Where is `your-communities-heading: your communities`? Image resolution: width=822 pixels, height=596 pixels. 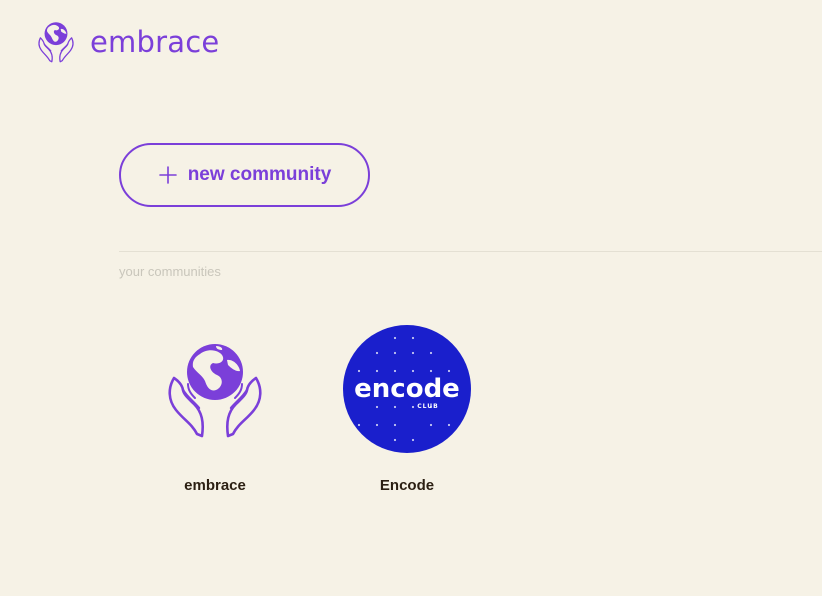 your-communities-heading: your communities is located at coordinates (170, 271).